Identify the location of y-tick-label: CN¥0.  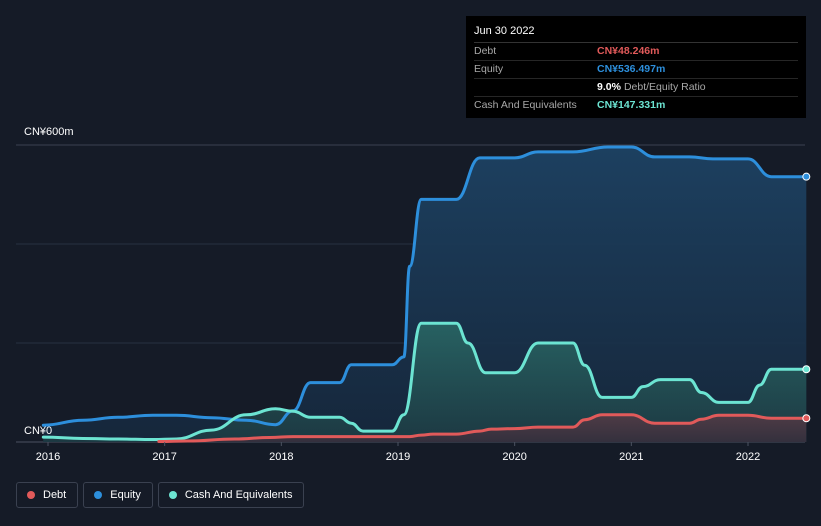
(38, 431).